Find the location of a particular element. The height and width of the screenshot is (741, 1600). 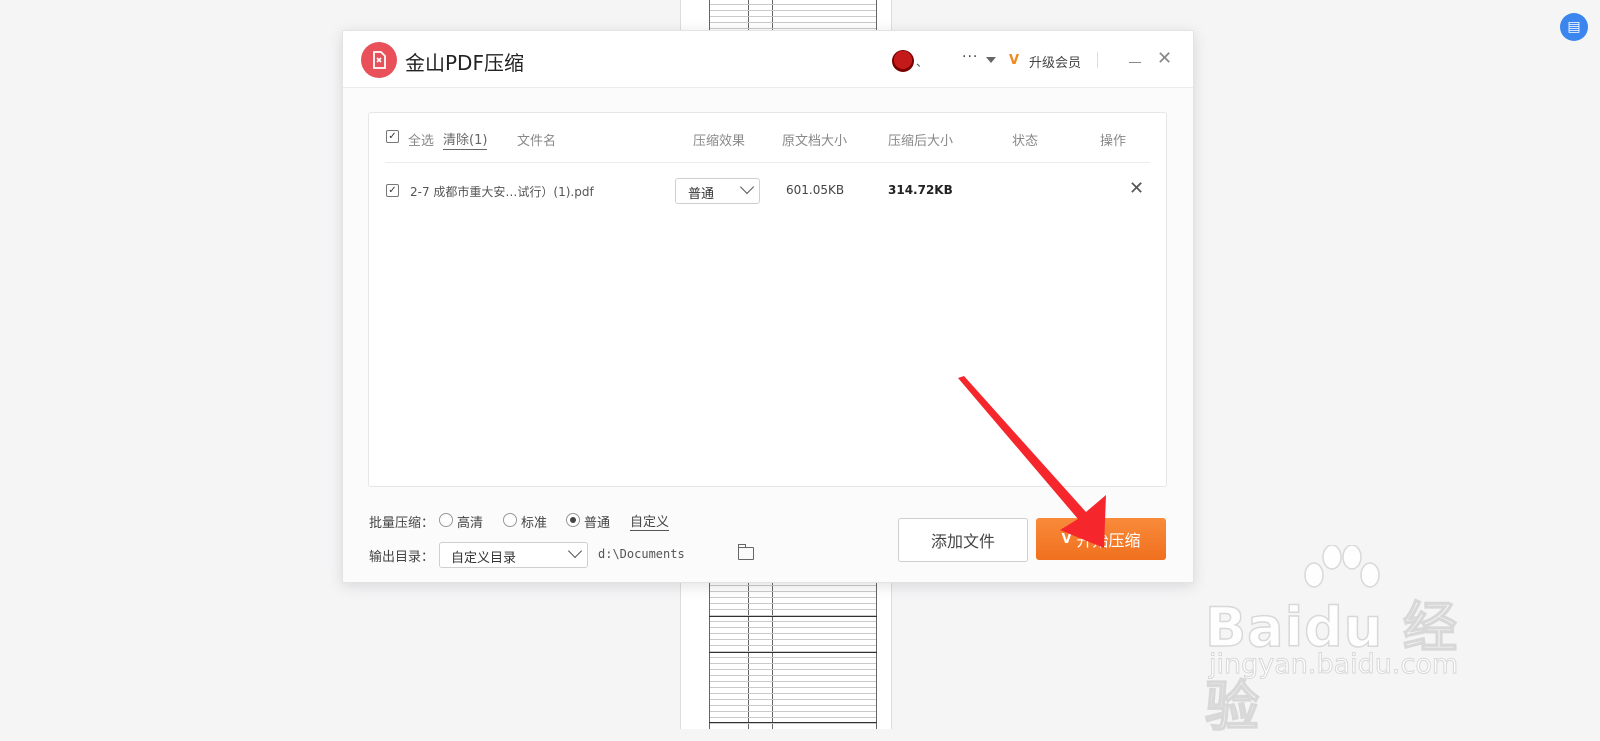

custom-settings-link: 自定义 is located at coordinates (650, 521).